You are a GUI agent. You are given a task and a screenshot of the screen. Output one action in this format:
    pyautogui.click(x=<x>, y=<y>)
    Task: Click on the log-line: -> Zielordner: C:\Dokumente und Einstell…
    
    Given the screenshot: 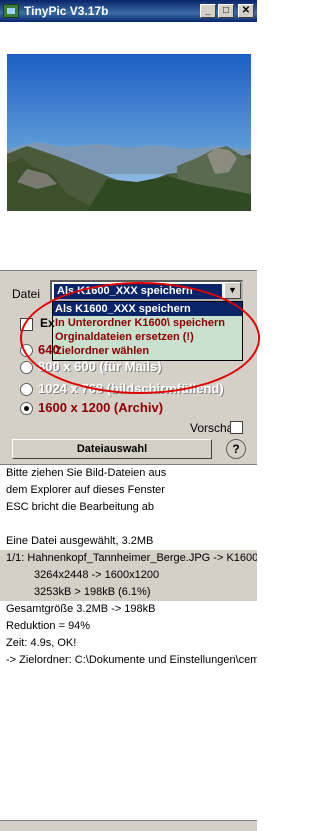 What is the action you would take?
    pyautogui.click(x=131, y=660)
    